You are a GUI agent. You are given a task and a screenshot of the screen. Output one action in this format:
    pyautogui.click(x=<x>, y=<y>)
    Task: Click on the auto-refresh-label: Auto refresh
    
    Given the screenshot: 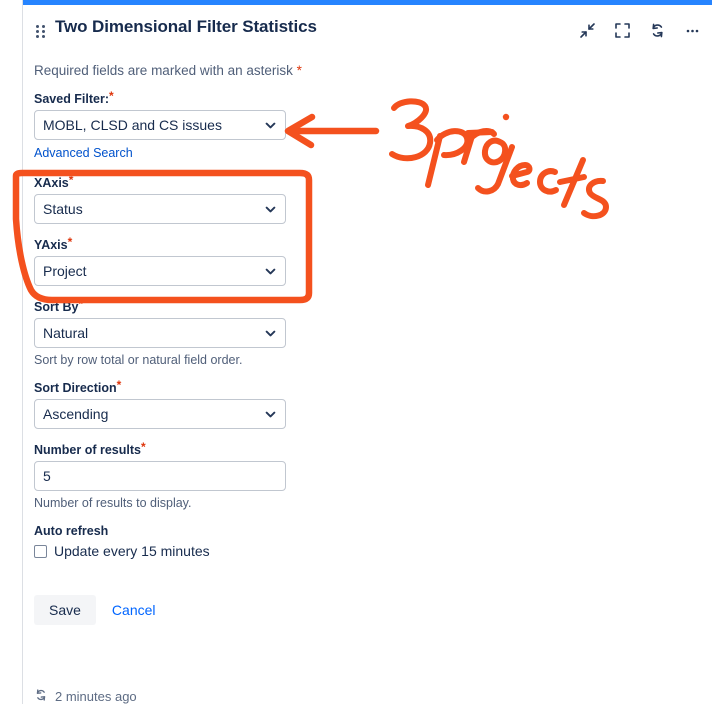 What is the action you would take?
    pyautogui.click(x=71, y=531)
    